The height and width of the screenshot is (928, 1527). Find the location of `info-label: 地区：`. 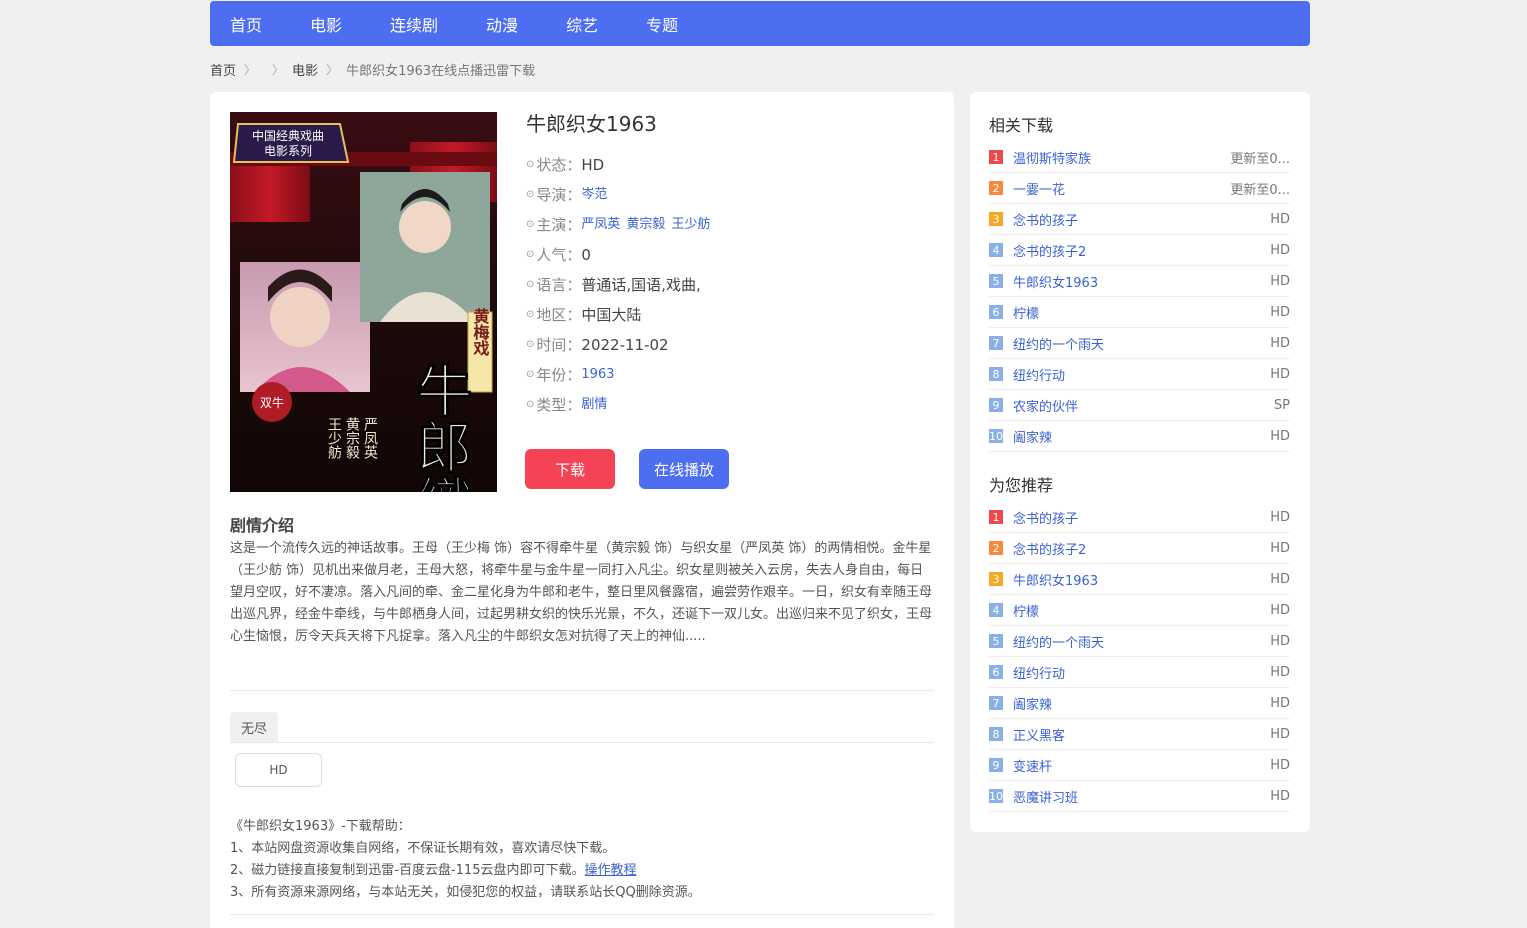

info-label: 地区： is located at coordinates (559, 315).